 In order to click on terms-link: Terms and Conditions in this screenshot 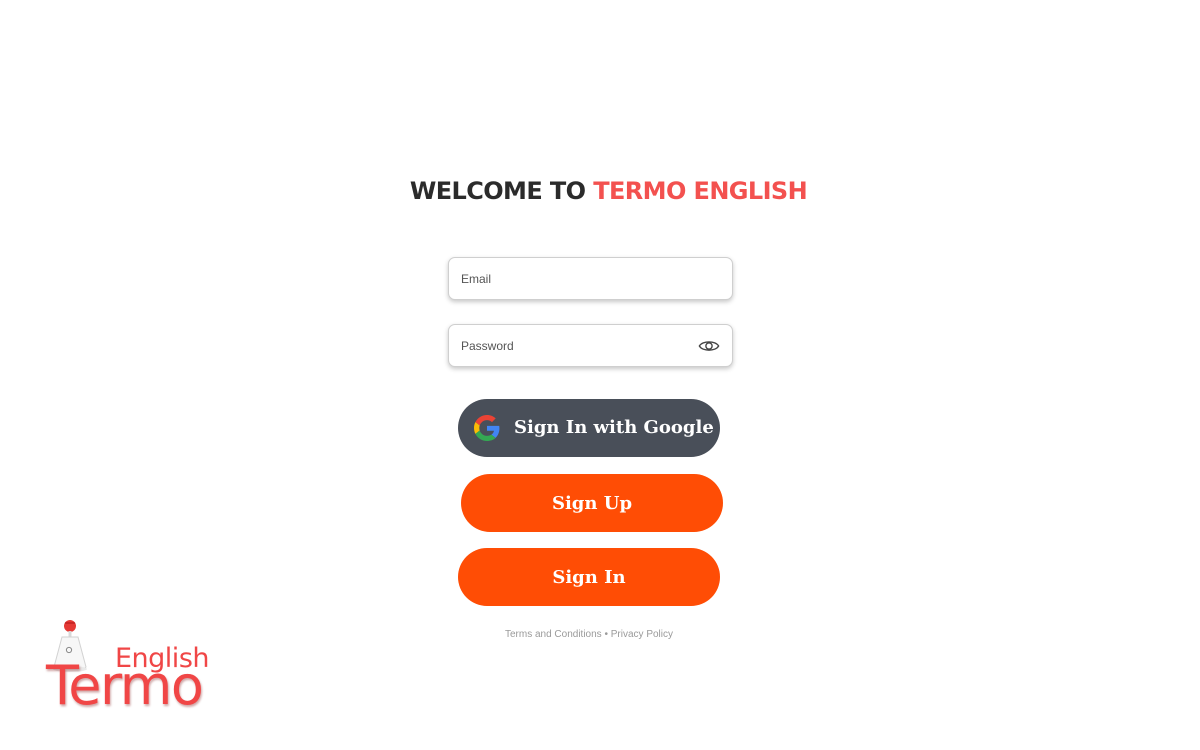, I will do `click(553, 634)`.